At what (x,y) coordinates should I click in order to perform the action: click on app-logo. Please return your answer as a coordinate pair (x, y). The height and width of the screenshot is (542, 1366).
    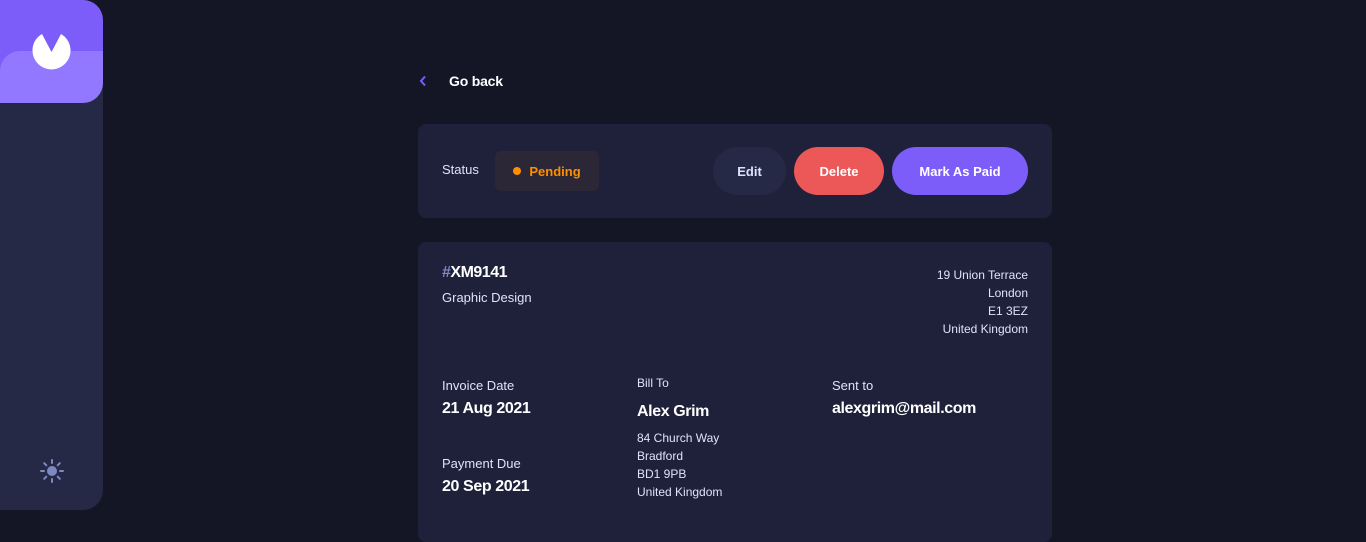
    Looking at the image, I should click on (51, 51).